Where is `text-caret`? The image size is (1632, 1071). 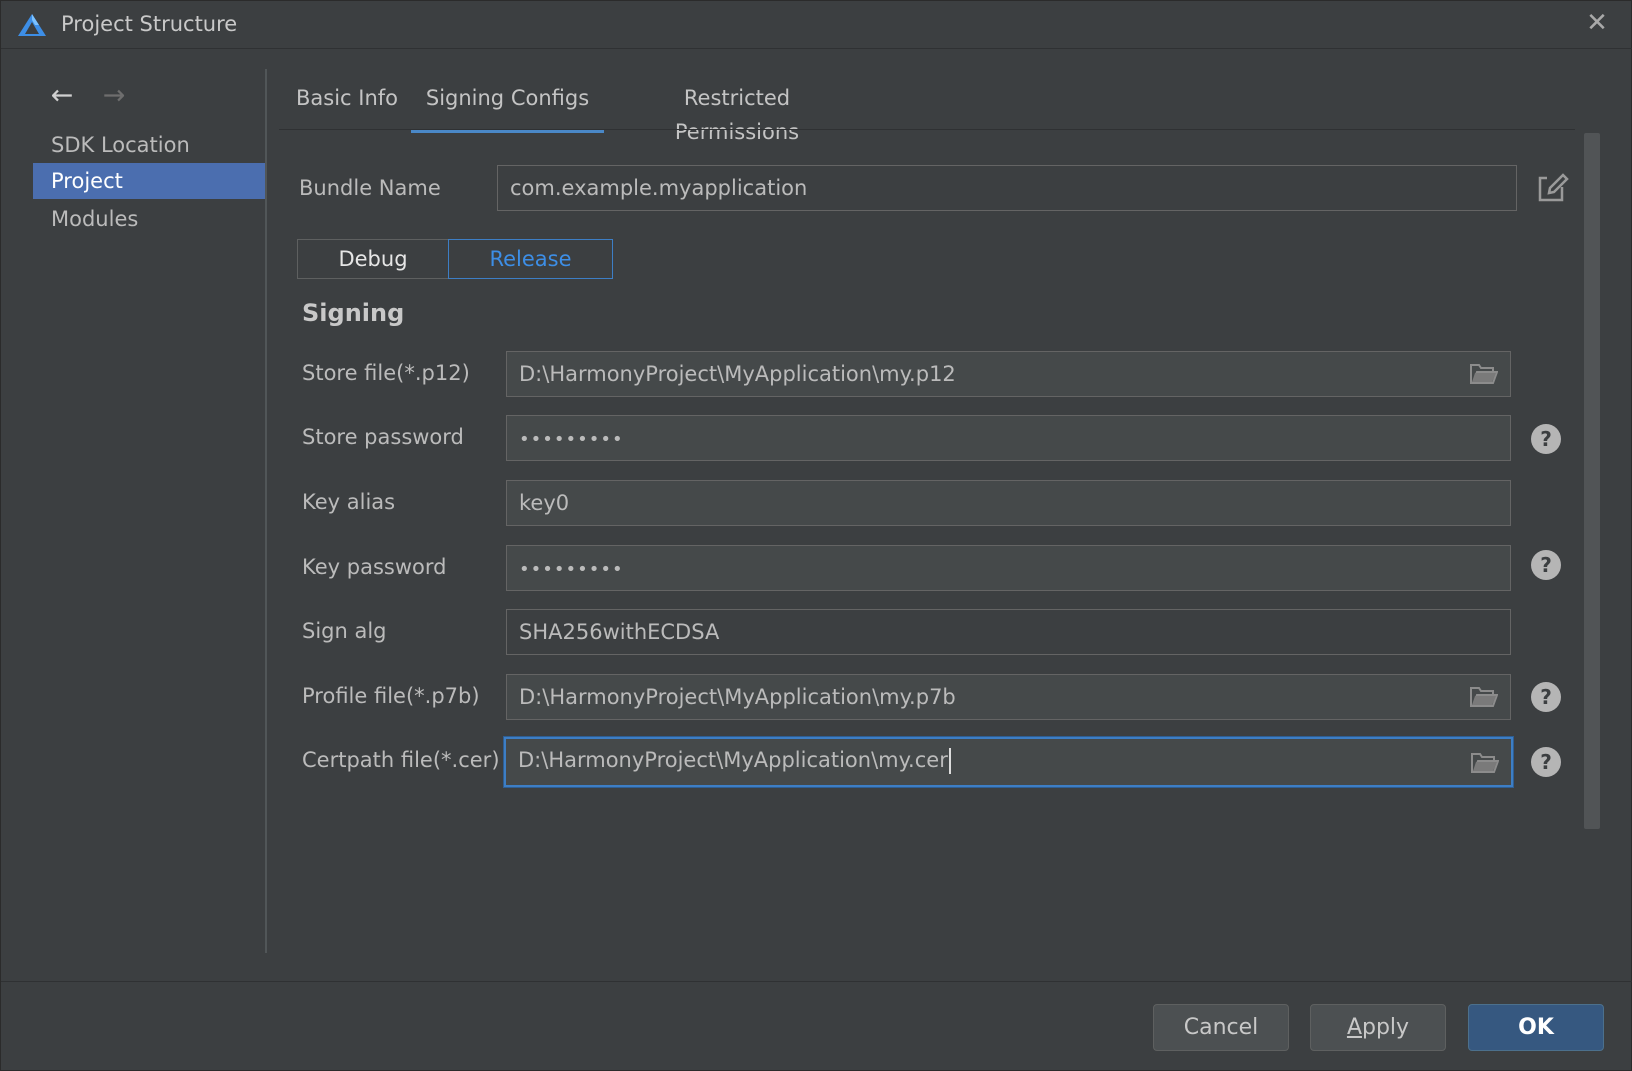
text-caret is located at coordinates (949, 761).